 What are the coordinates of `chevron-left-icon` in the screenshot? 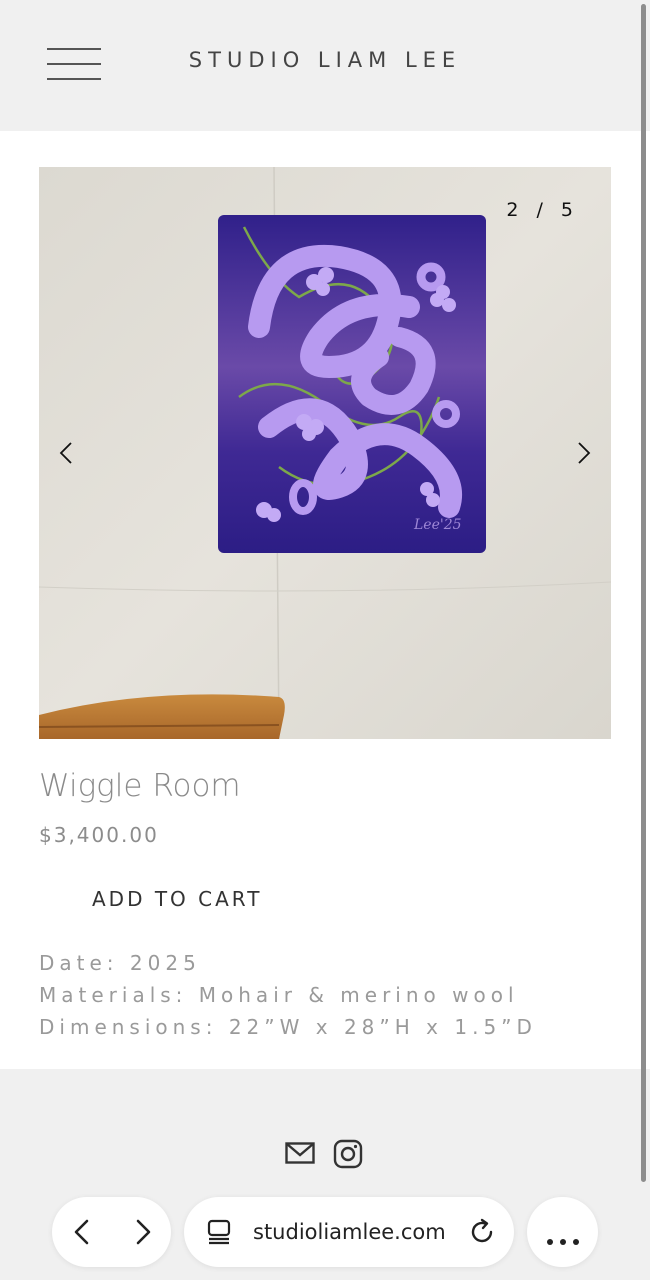 It's located at (67, 453).